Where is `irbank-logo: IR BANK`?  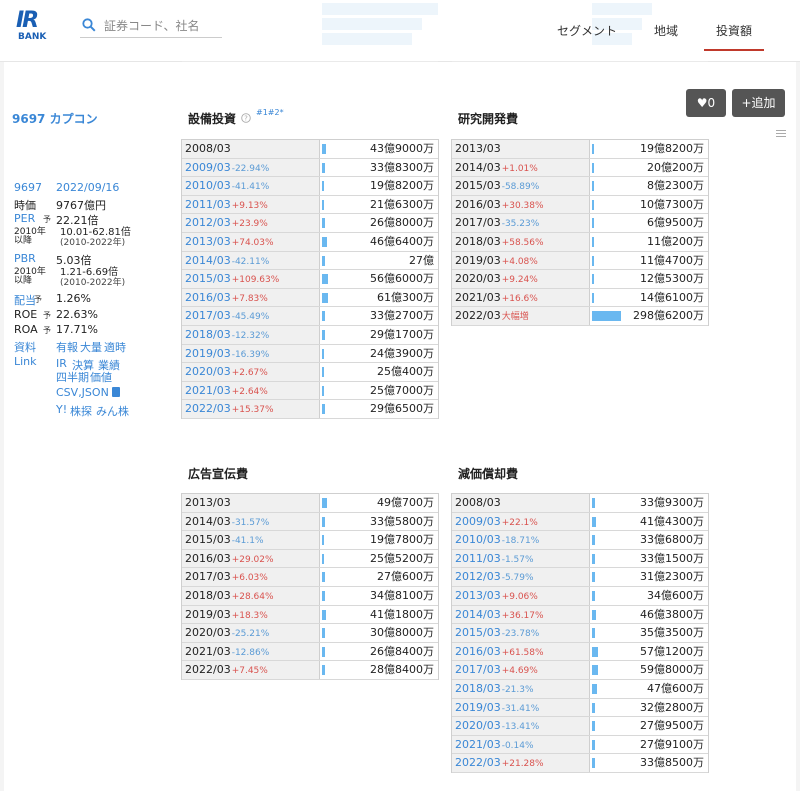
irbank-logo: IR BANK is located at coordinates (36, 28).